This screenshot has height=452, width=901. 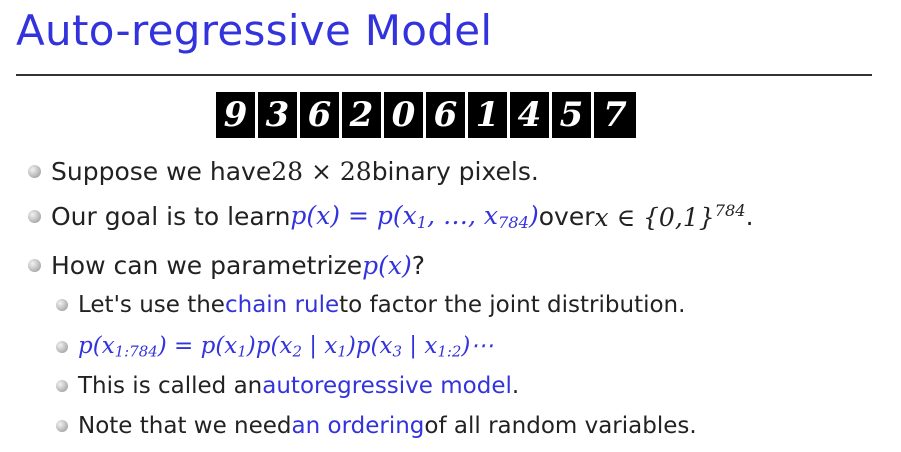 I want to click on bullet-text: Suppose we have, so click(x=161, y=171).